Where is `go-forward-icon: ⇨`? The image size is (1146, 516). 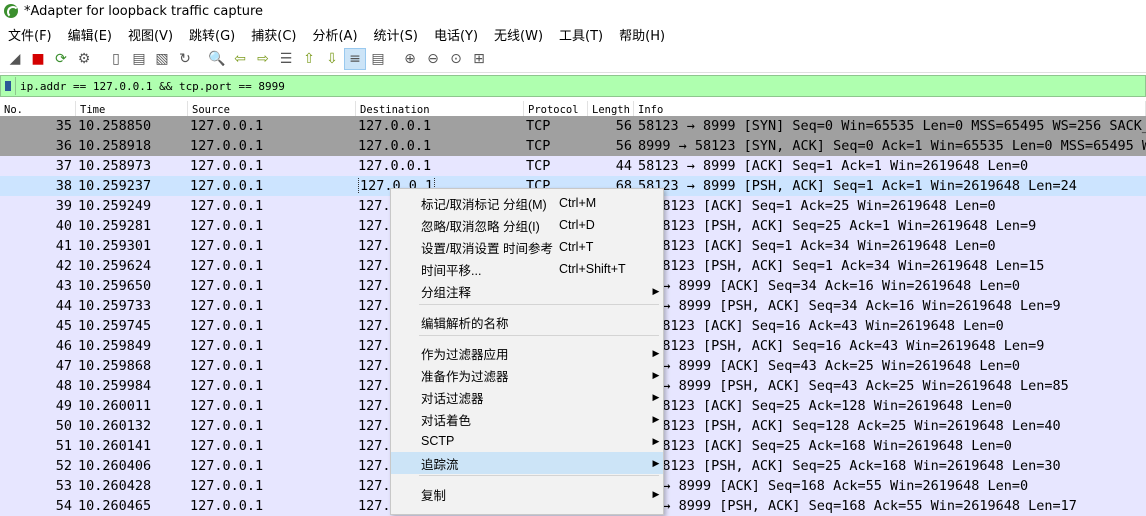
go-forward-icon: ⇨ is located at coordinates (263, 59).